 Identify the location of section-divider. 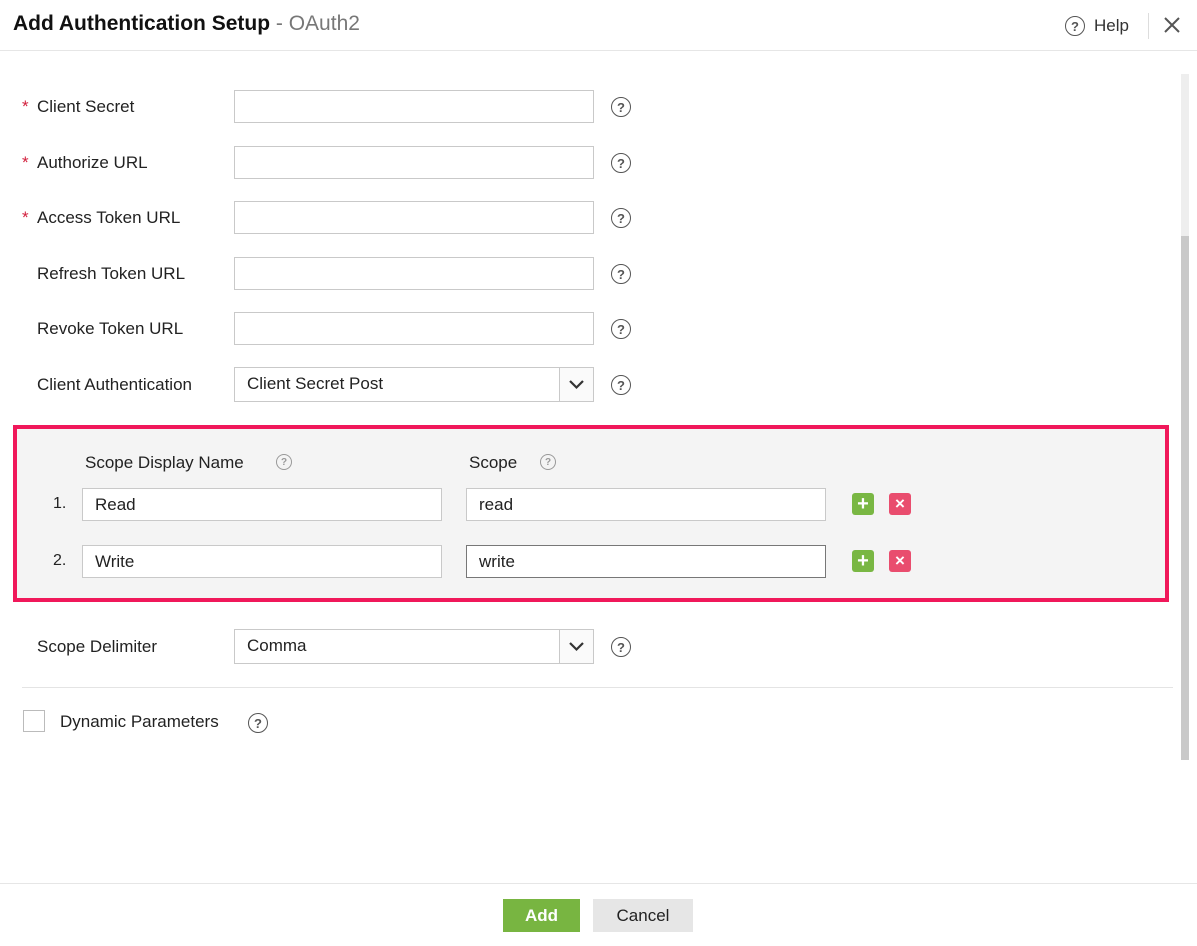
(597, 687).